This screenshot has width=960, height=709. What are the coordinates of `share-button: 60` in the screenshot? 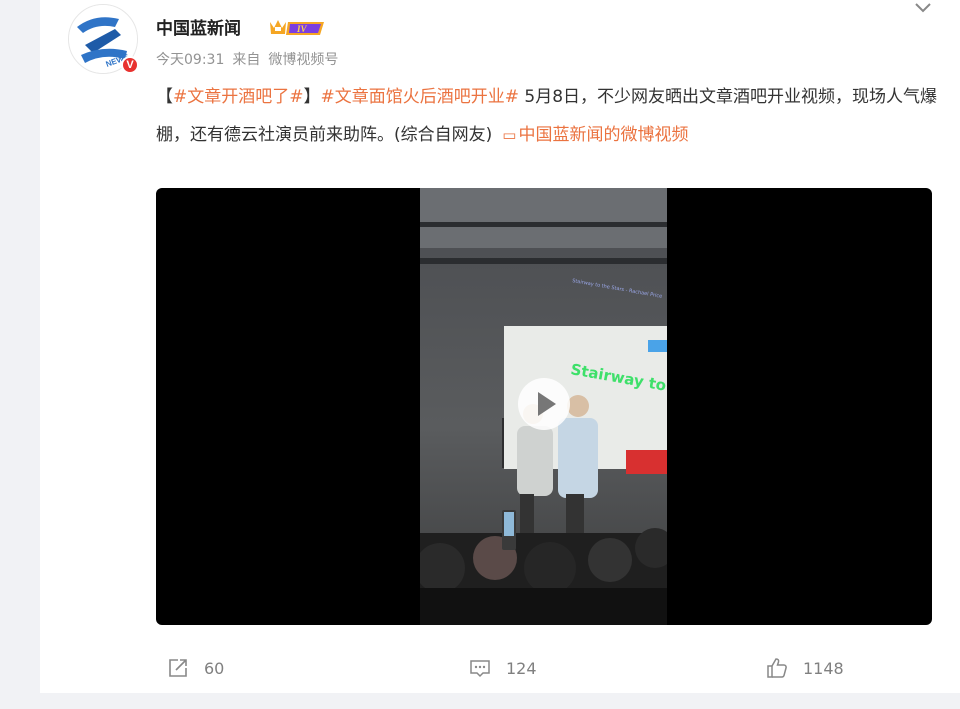 It's located at (195, 668).